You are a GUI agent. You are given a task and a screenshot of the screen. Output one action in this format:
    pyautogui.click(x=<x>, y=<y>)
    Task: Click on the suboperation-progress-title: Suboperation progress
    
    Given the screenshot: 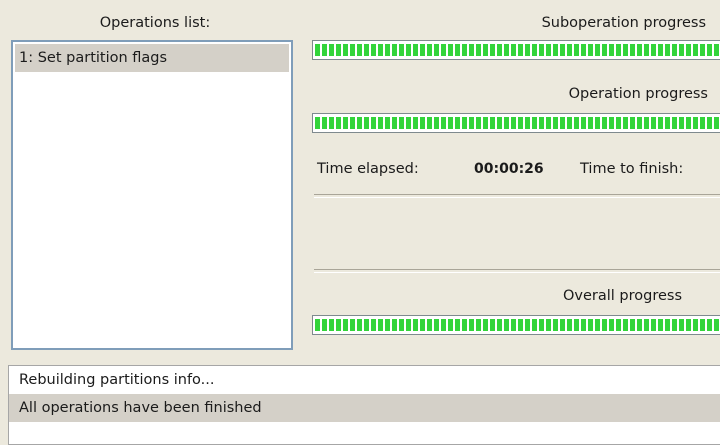 What is the action you would take?
    pyautogui.click(x=623, y=23)
    